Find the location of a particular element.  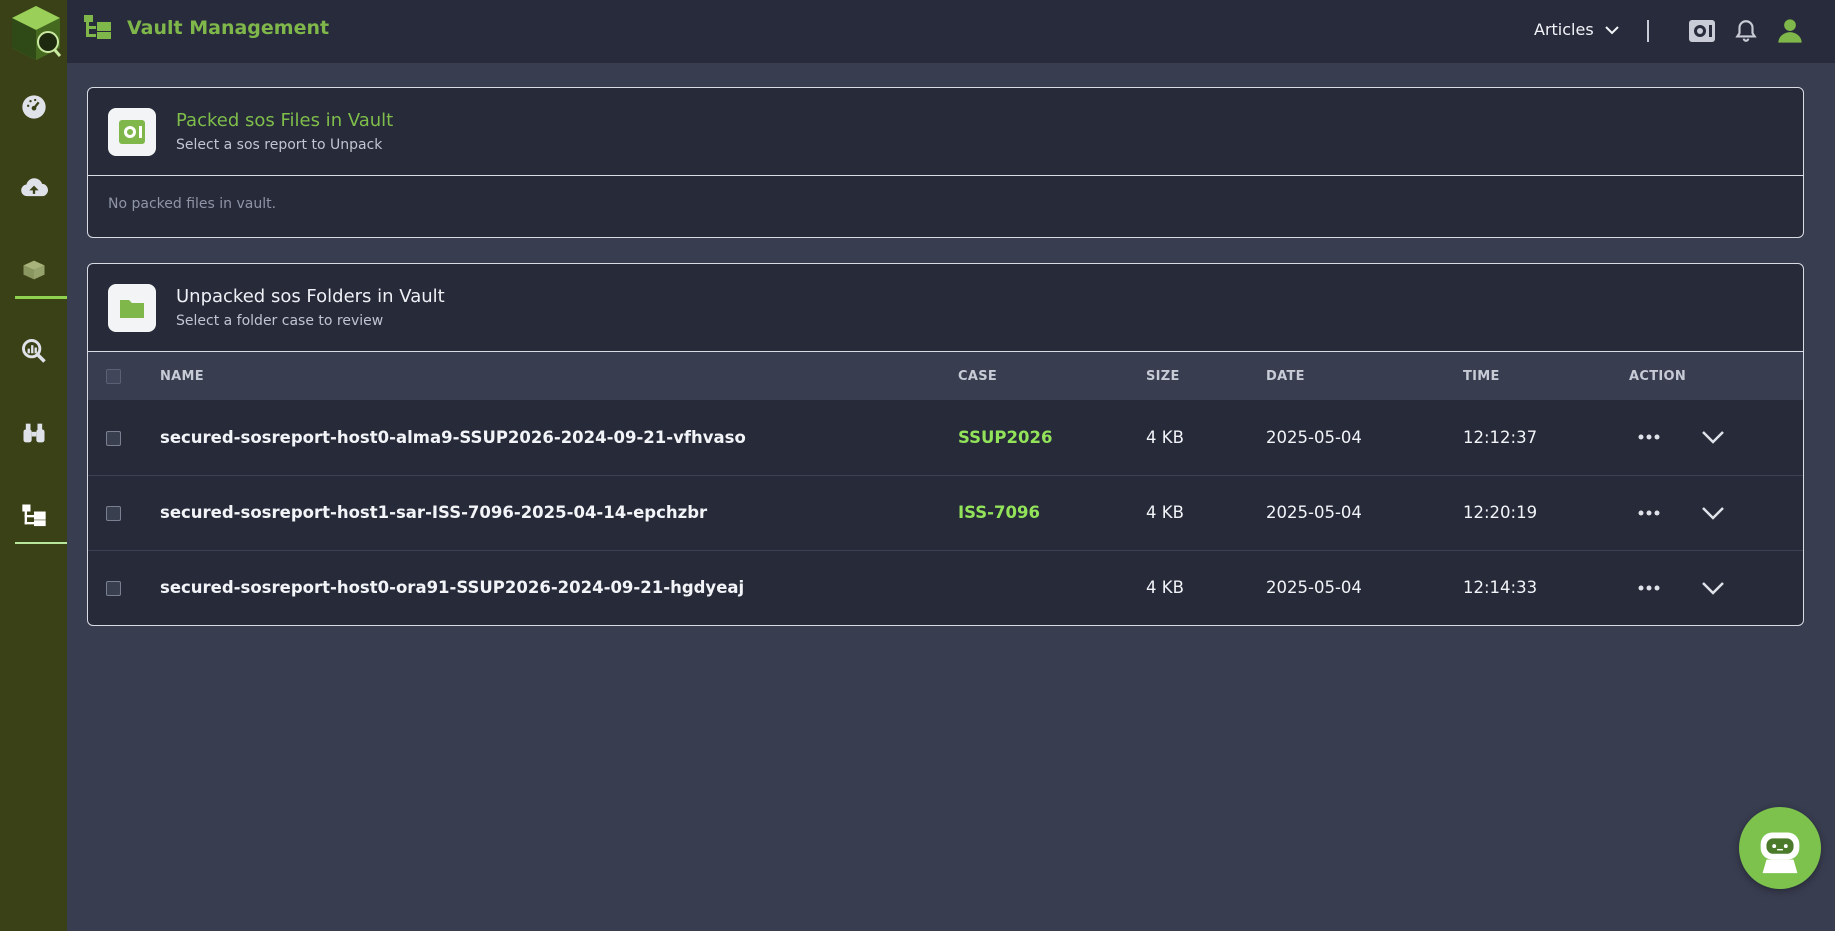

packed-empty-message: No packed files in vault. is located at coordinates (192, 204).